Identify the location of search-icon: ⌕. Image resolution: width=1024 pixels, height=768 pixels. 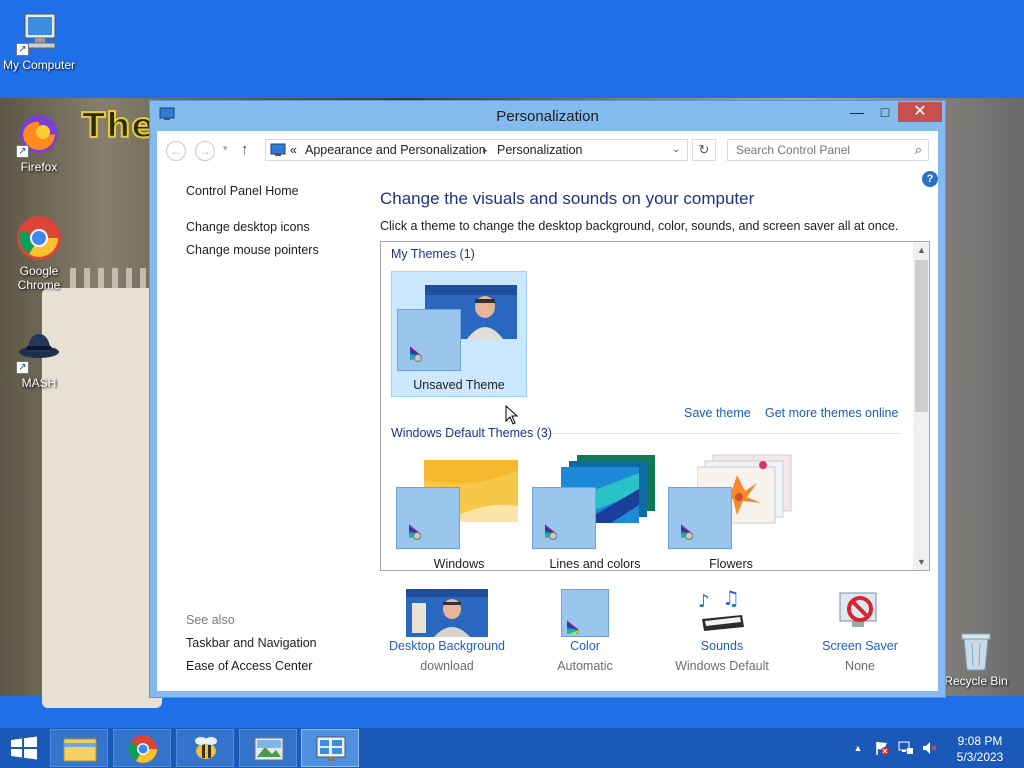
(918, 150).